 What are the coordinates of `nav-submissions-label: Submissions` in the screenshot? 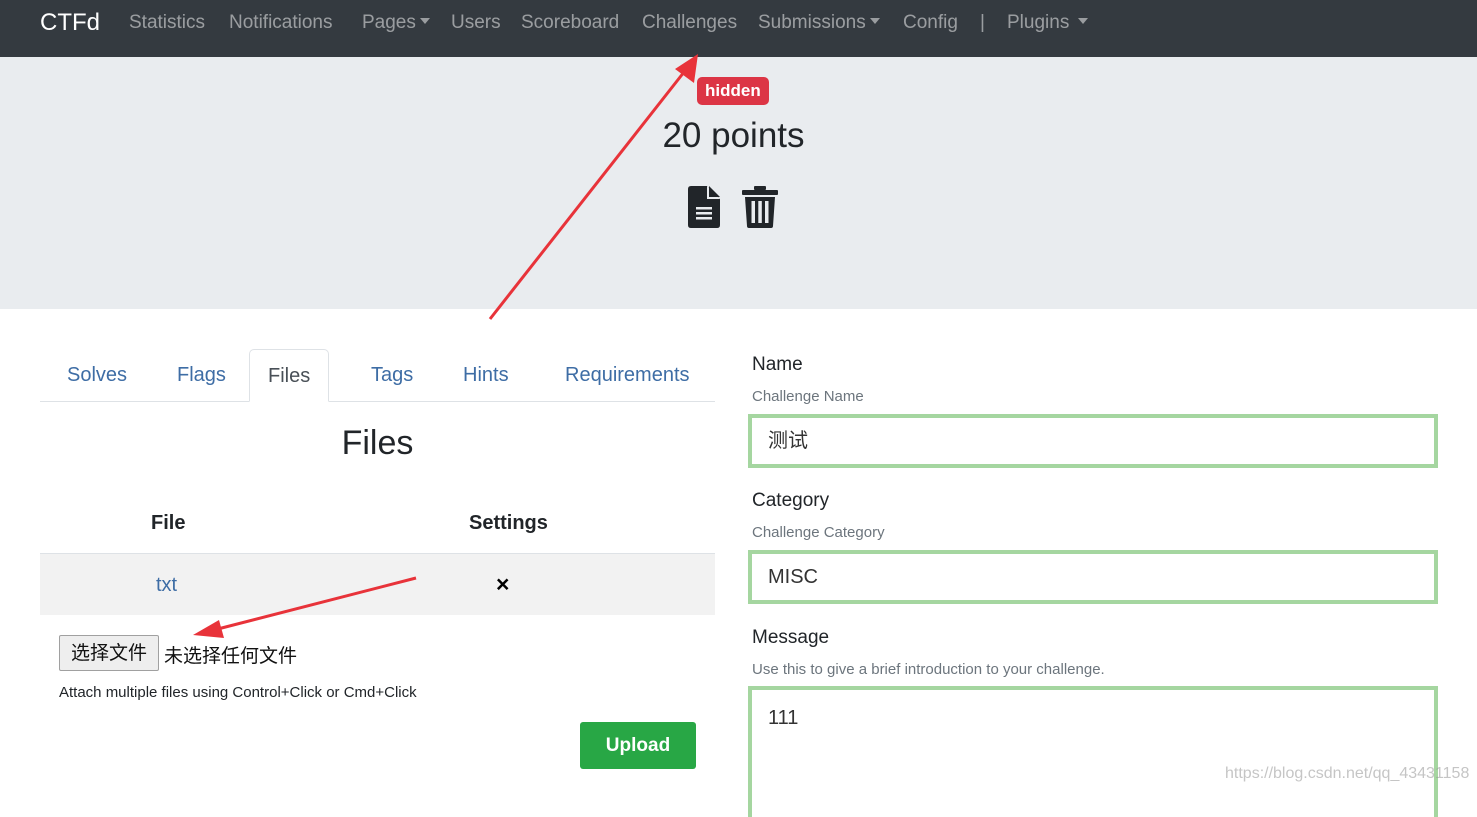 It's located at (812, 22).